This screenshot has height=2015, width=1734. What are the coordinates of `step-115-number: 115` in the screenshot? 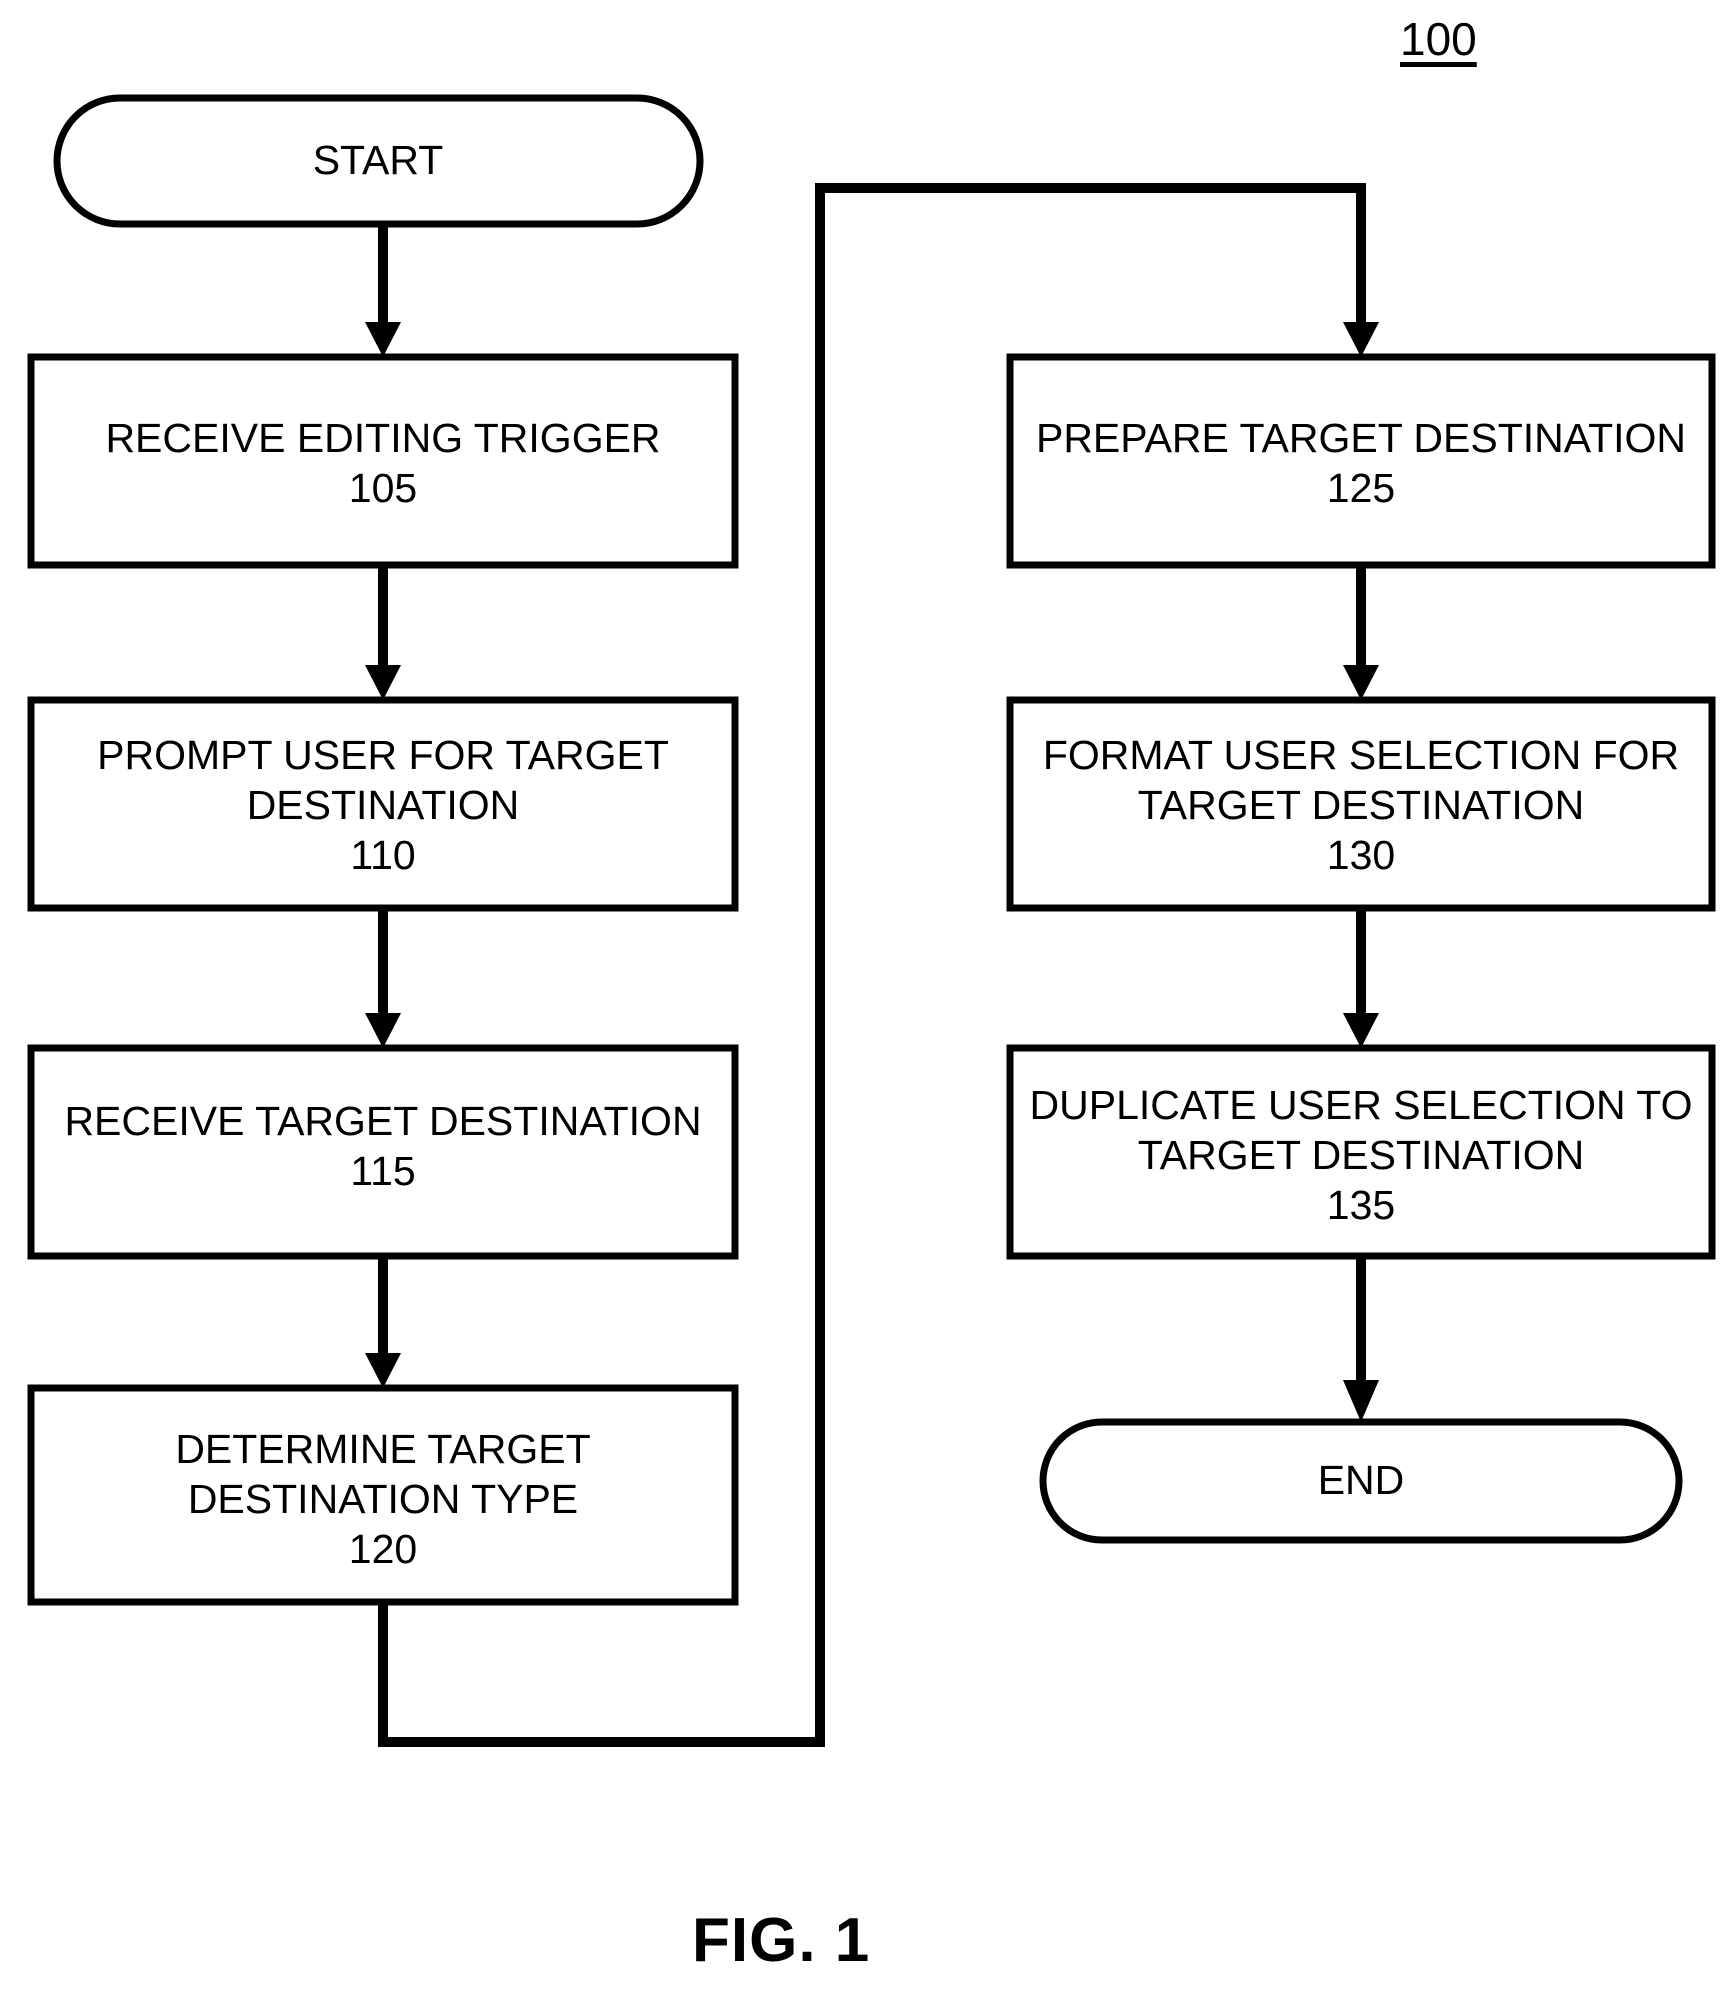 It's located at (382, 1171).